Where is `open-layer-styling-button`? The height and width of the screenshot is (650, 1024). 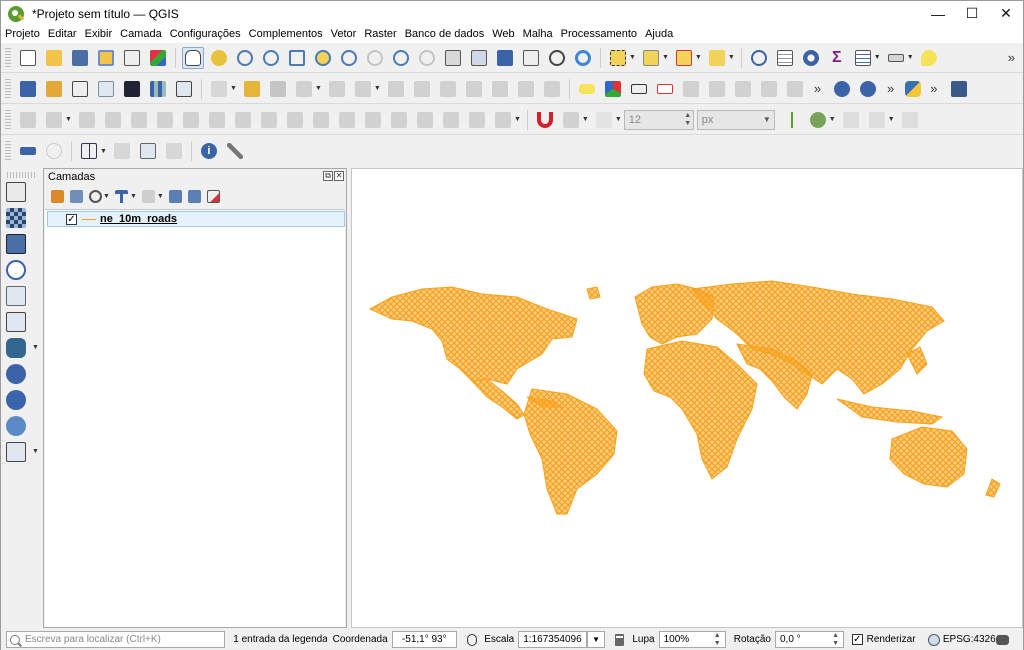 open-layer-styling-button is located at coordinates (57, 196).